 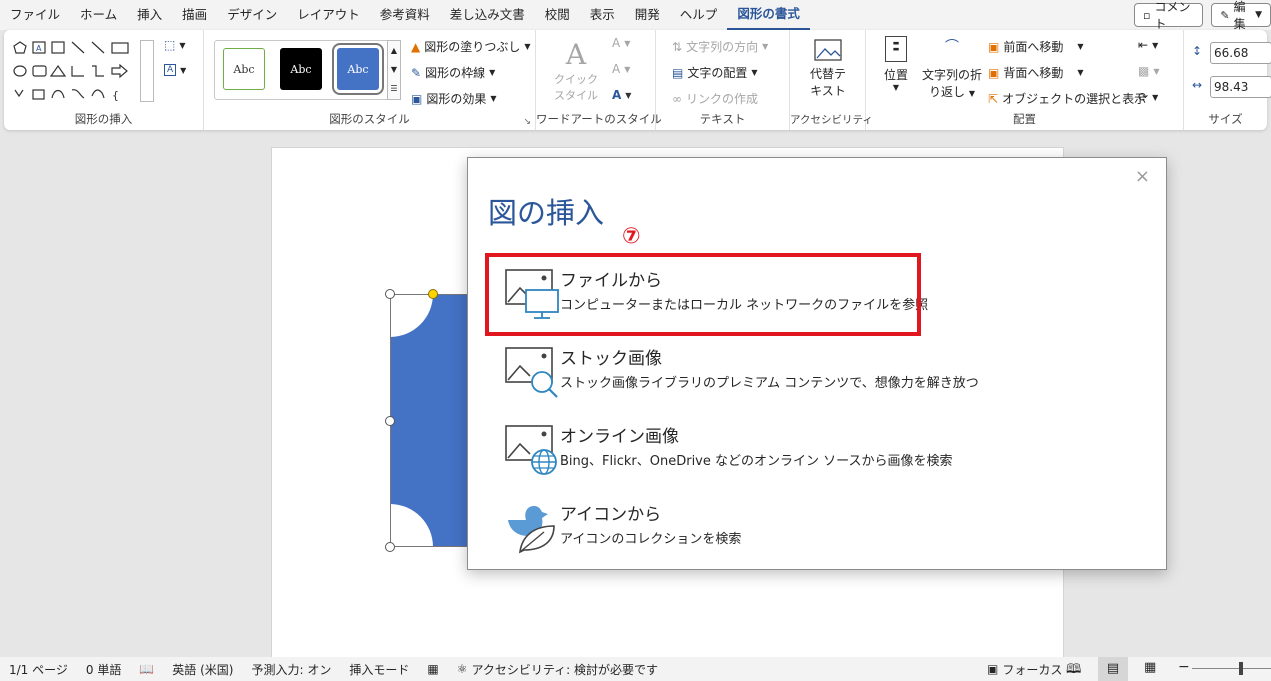 What do you see at coordinates (1240, 53) in the screenshot?
I see `shape-height-input: 66.68 mm` at bounding box center [1240, 53].